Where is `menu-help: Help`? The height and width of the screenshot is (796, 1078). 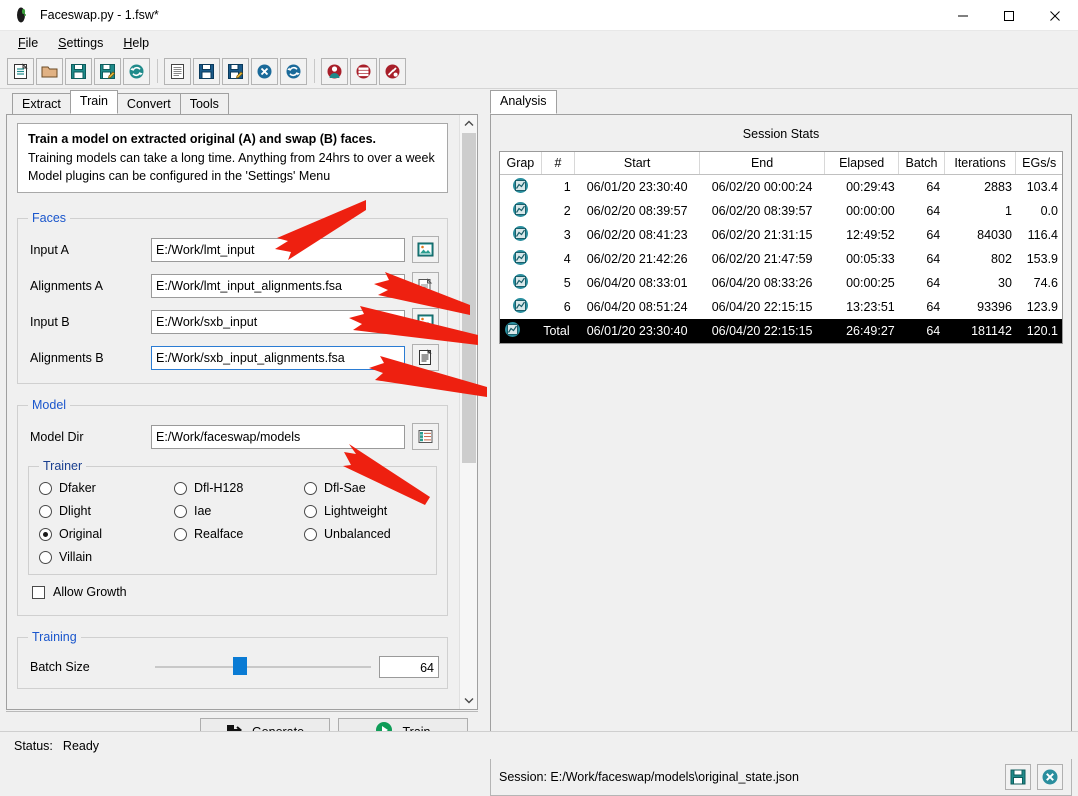 menu-help: Help is located at coordinates (136, 43).